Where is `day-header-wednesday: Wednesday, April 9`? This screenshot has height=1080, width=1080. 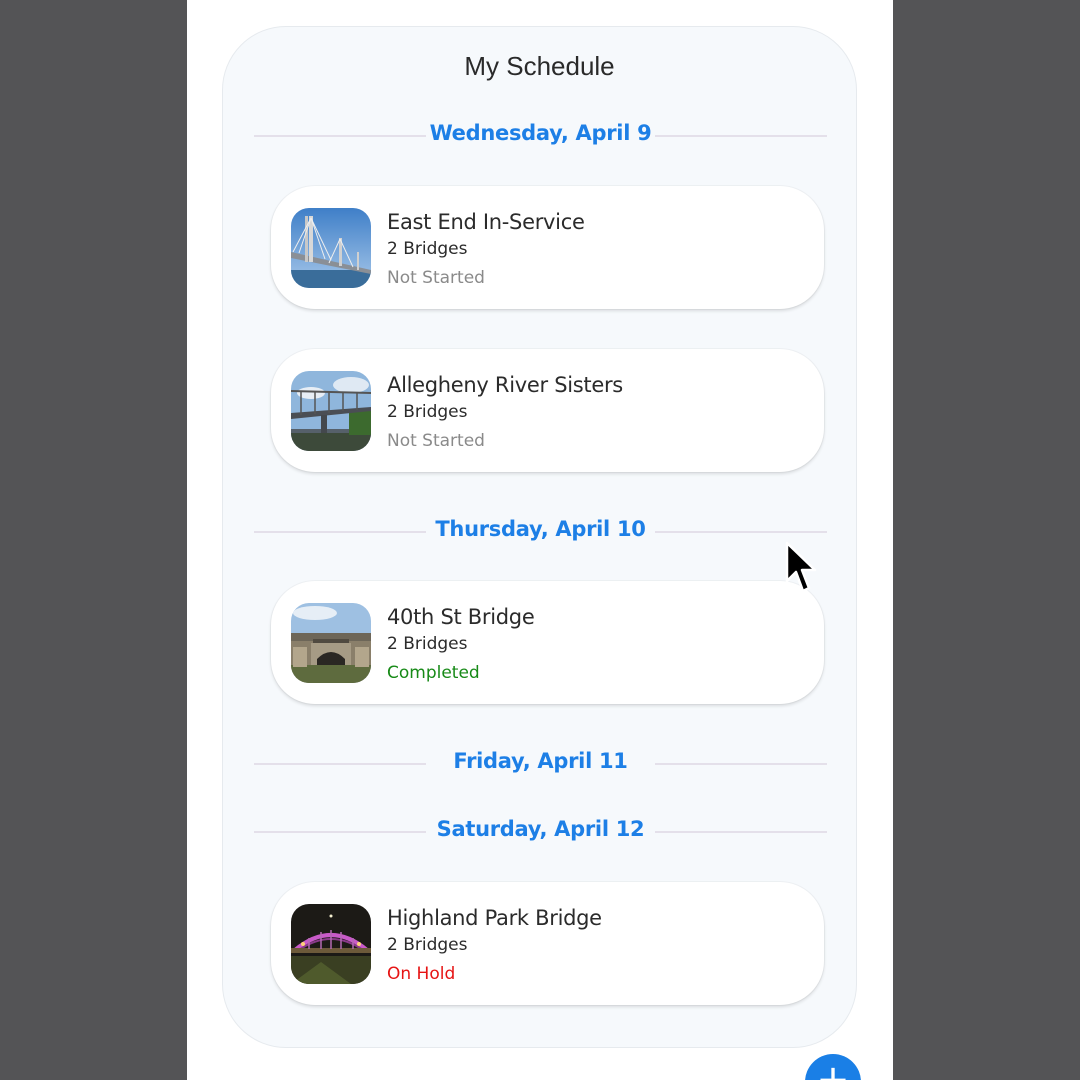
day-header-wednesday: Wednesday, April 9 is located at coordinates (540, 136).